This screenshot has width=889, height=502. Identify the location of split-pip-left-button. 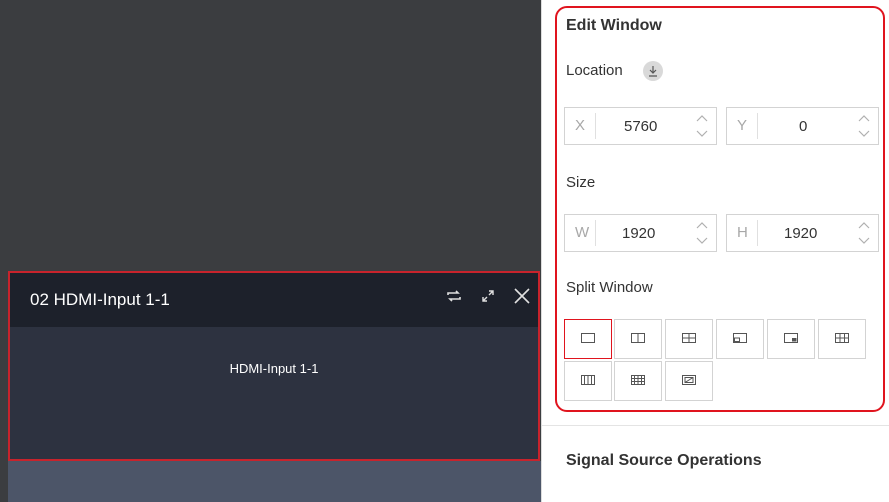
(740, 339).